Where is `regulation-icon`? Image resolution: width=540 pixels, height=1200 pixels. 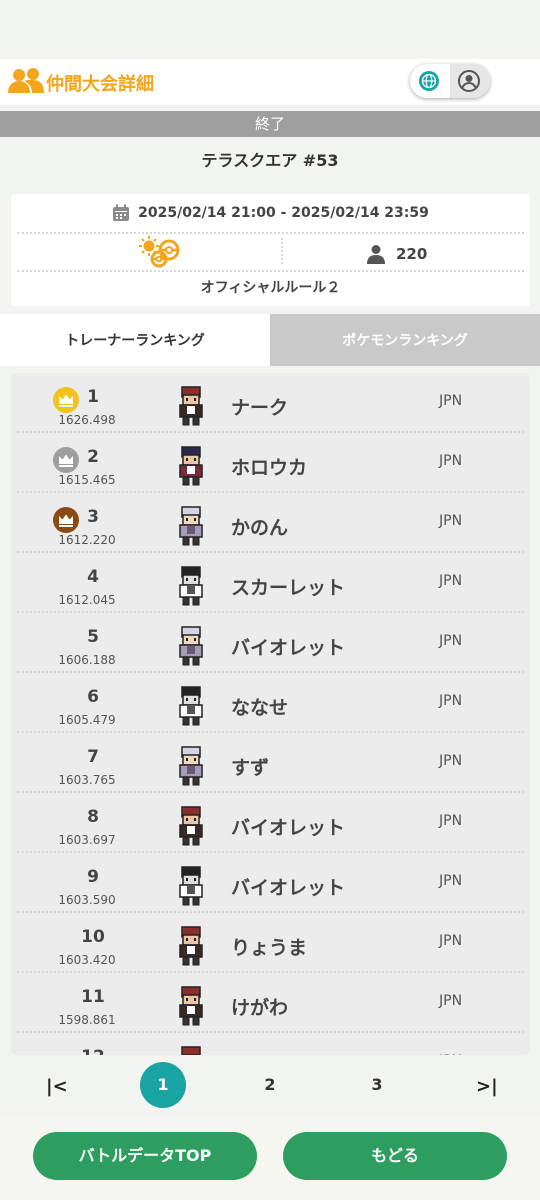
regulation-icon is located at coordinates (159, 252).